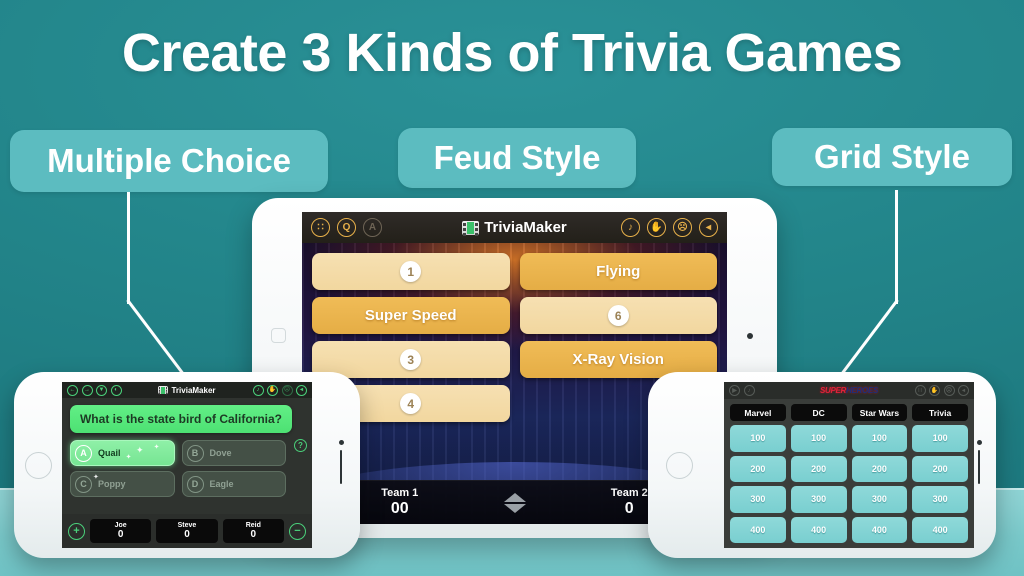 The height and width of the screenshot is (576, 1024). I want to click on pill-label: Grid Style, so click(892, 156).